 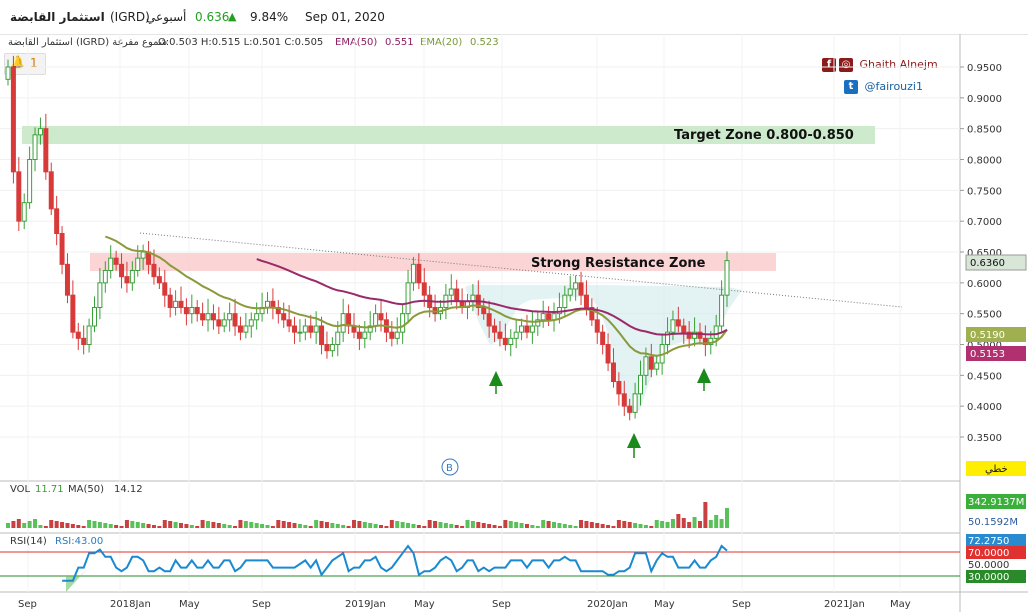 I want to click on line-type-button: خطي, so click(x=996, y=468).